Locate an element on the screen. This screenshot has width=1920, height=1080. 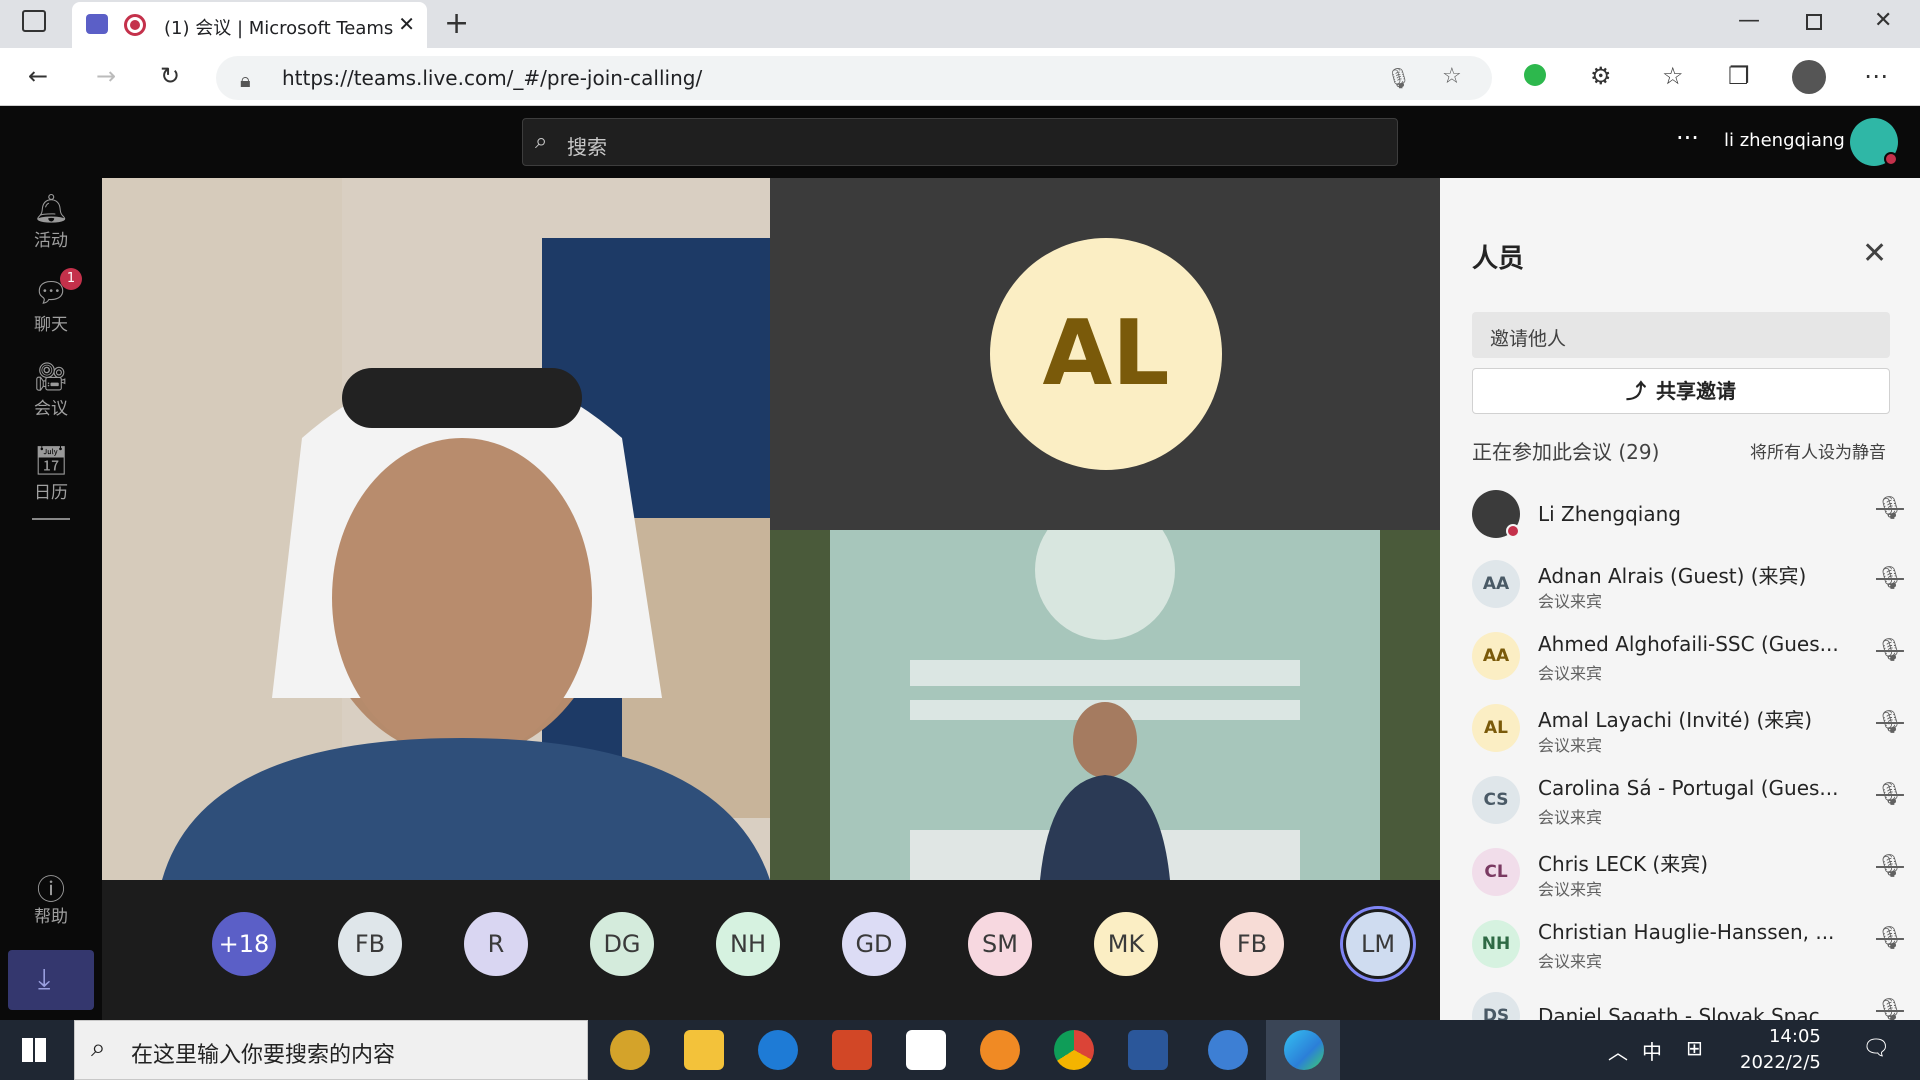
lock-icon: 🔒︎ is located at coordinates (245, 80).